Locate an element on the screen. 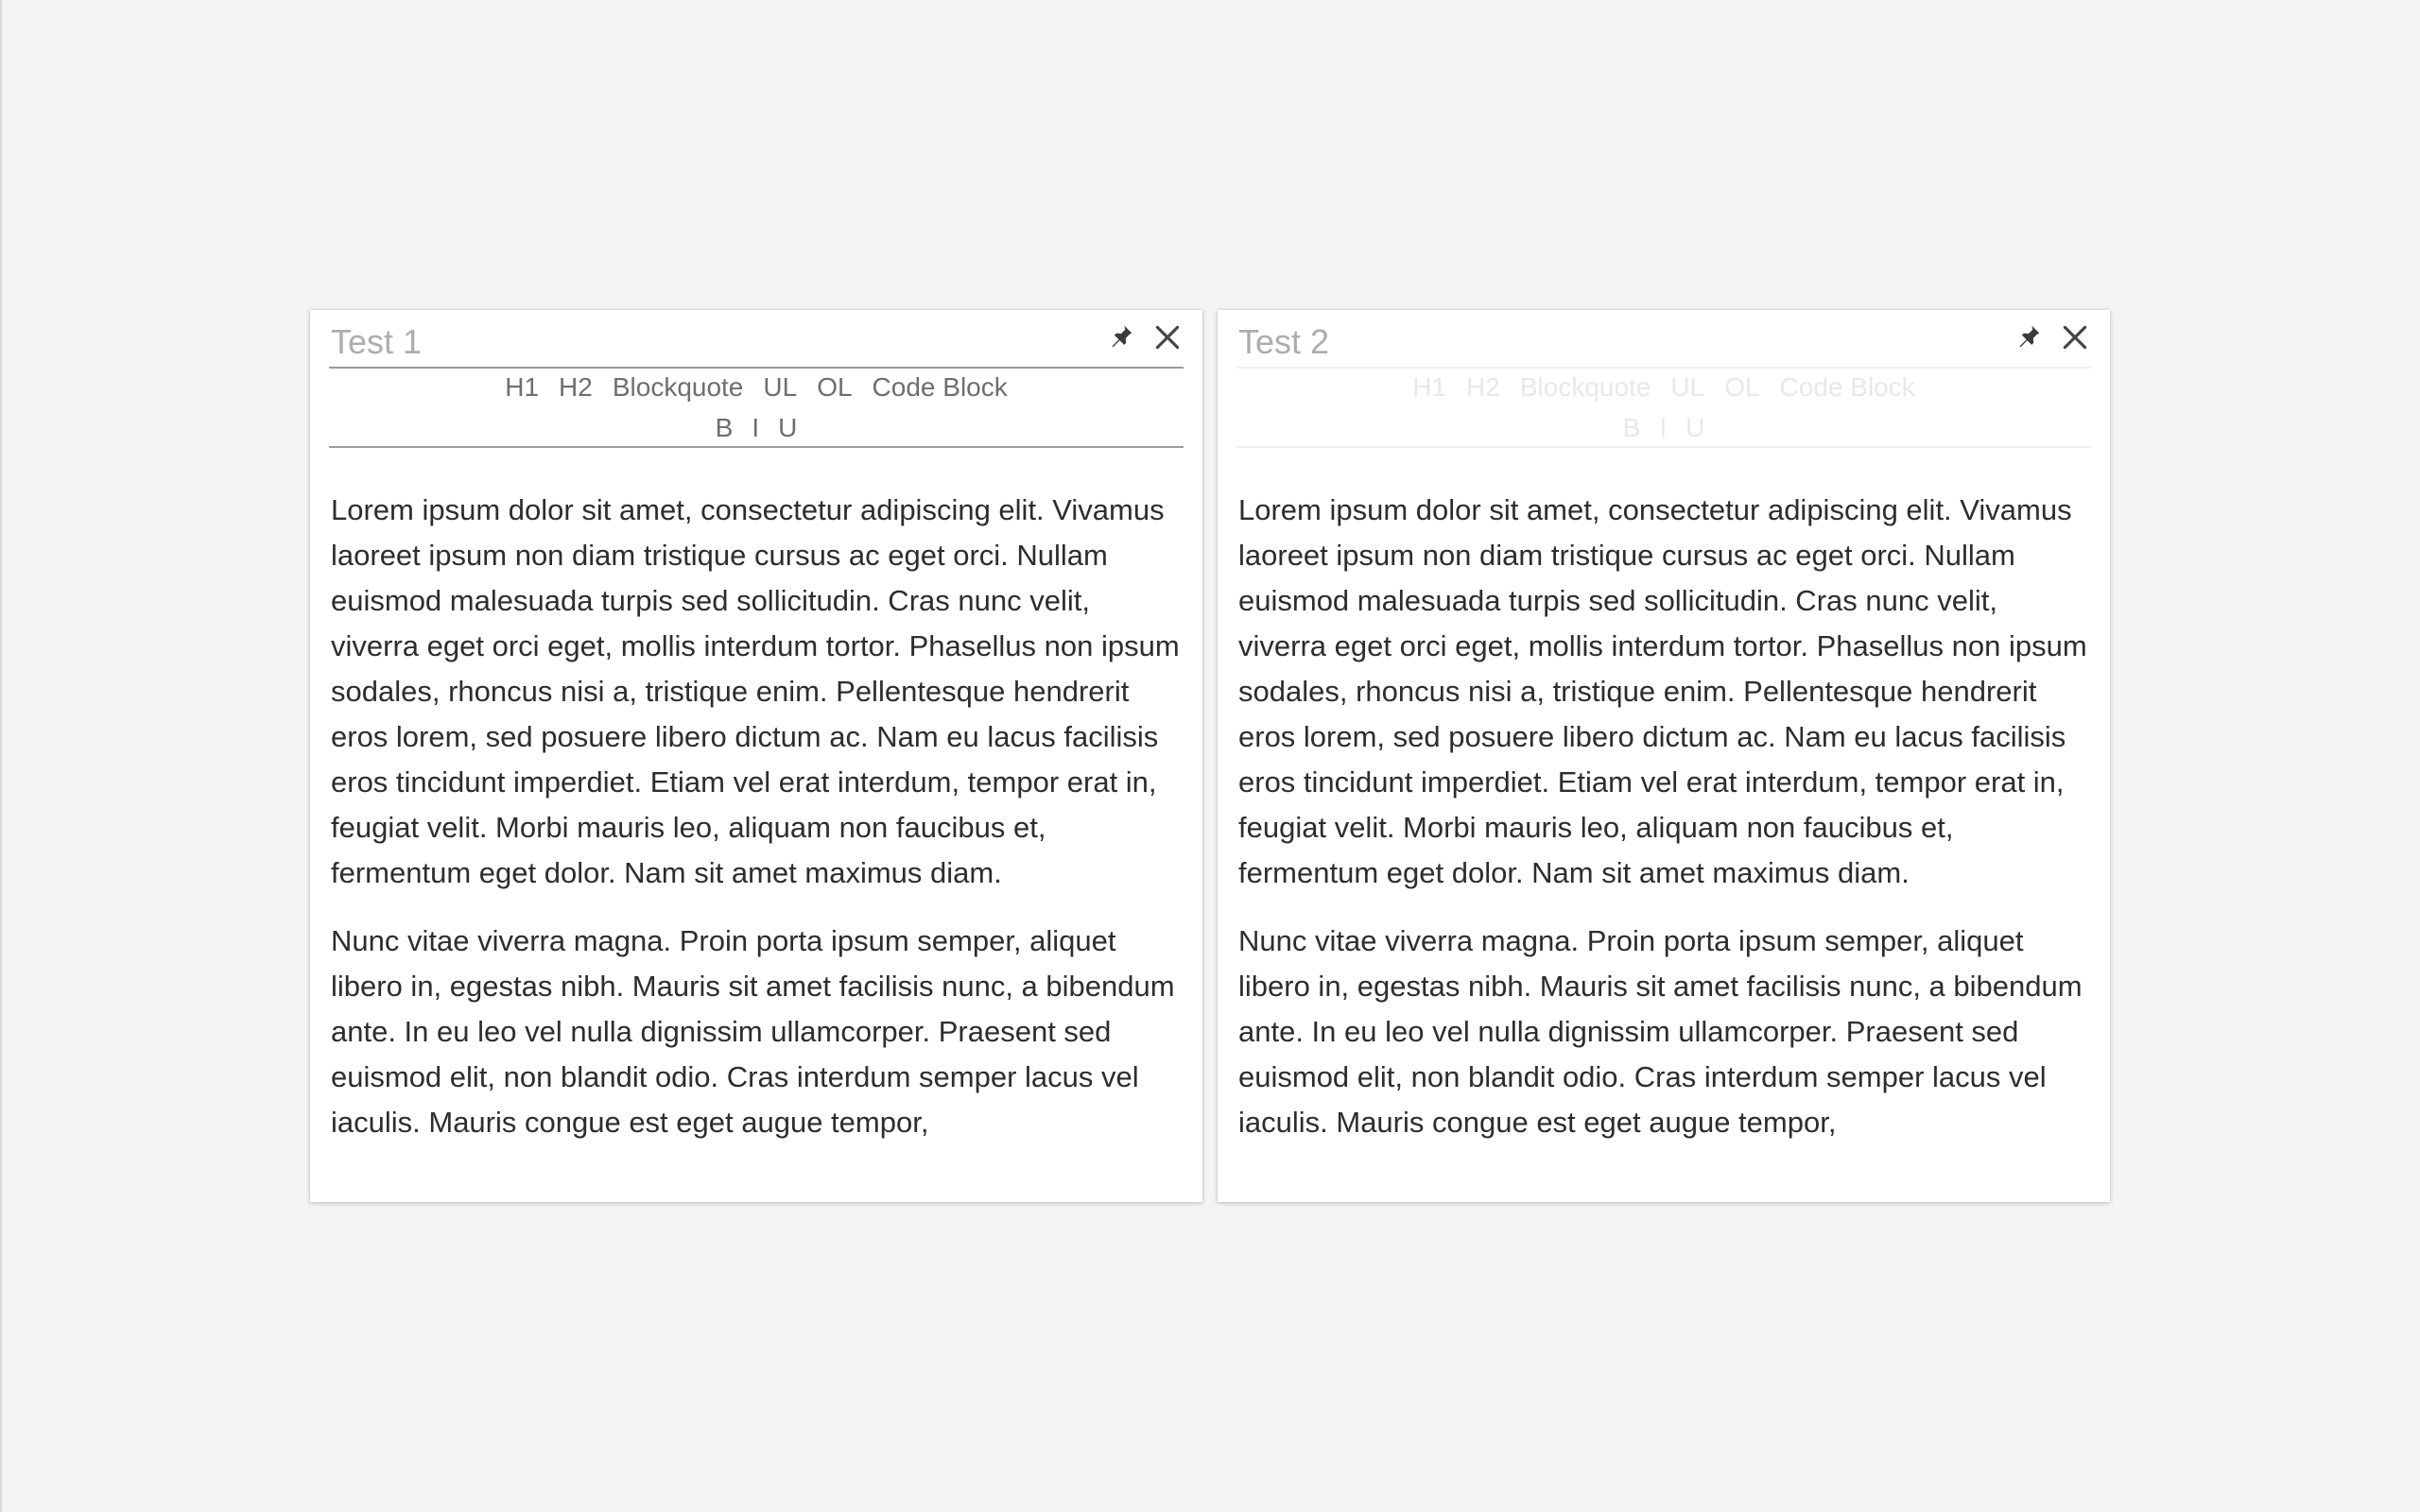 Image resolution: width=2420 pixels, height=1512 pixels. title-row: Test 1 is located at coordinates (756, 339).